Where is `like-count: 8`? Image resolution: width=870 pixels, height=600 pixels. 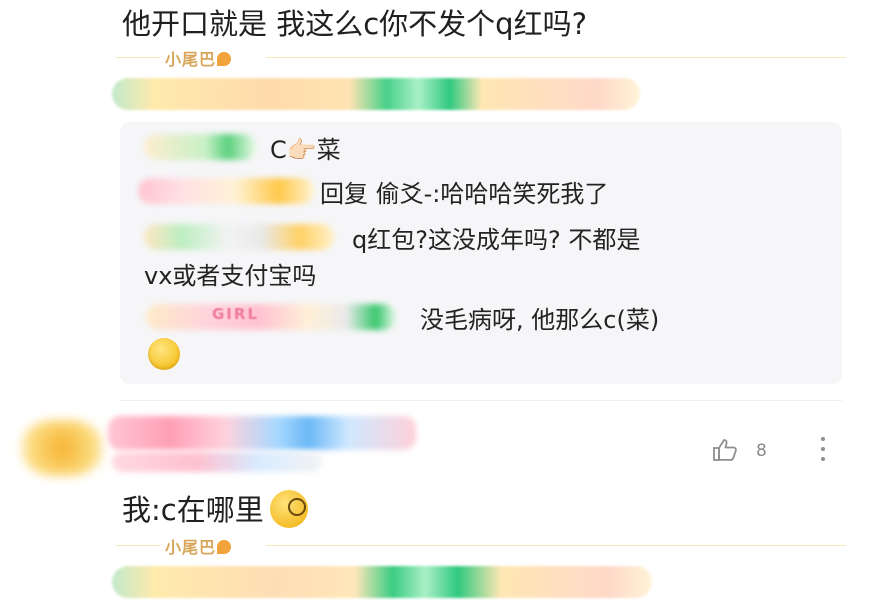 like-count: 8 is located at coordinates (761, 451).